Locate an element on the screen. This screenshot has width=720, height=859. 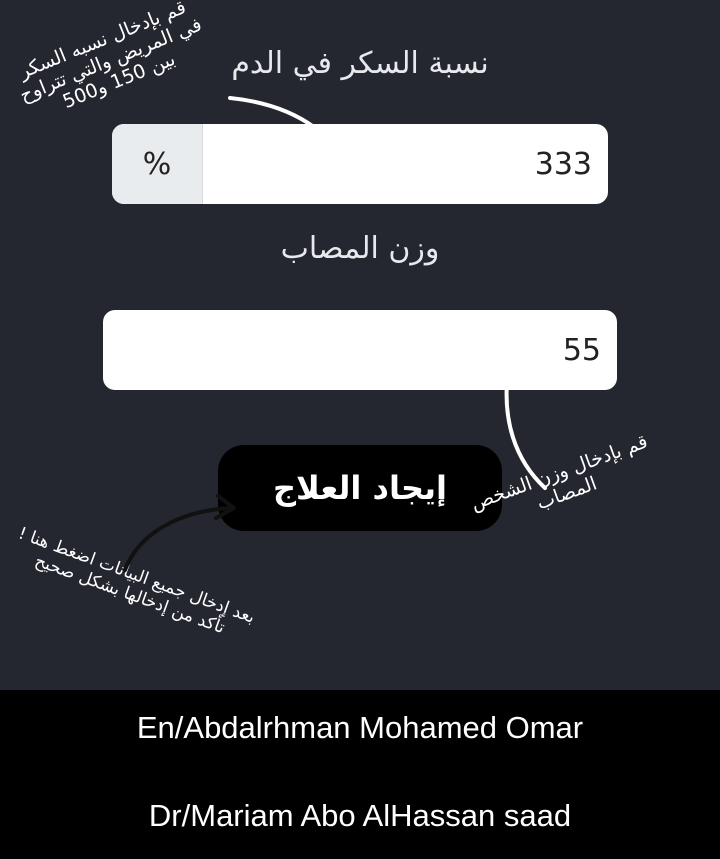
arrow-to-weight-input-icon is located at coordinates (525, 430).